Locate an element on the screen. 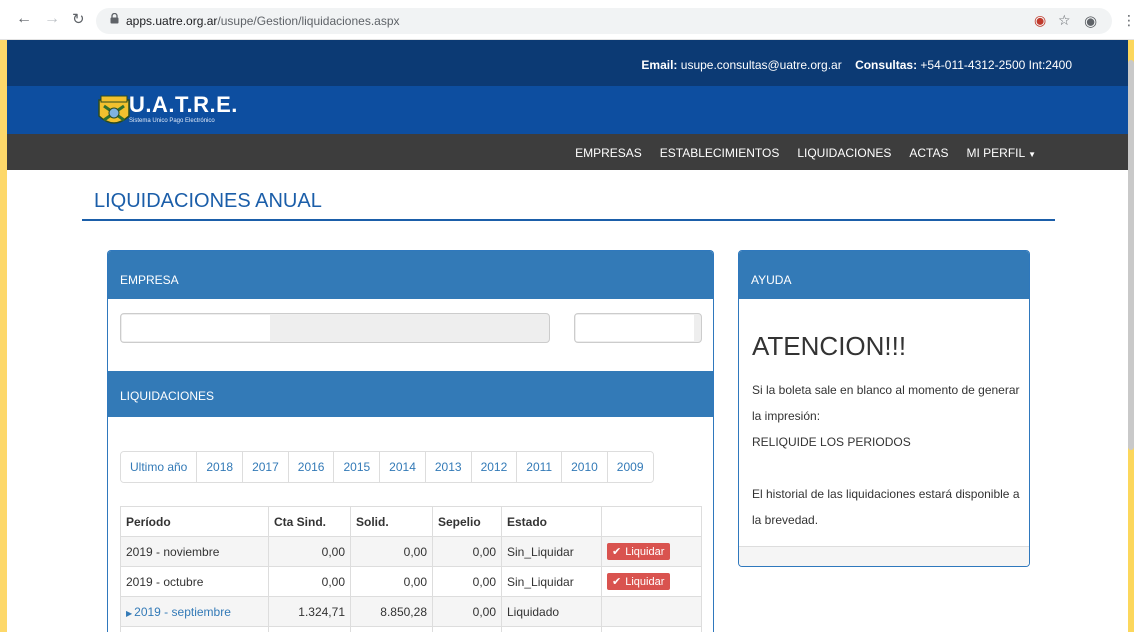 The width and height of the screenshot is (1134, 632). empresa-name-field is located at coordinates (335, 328).